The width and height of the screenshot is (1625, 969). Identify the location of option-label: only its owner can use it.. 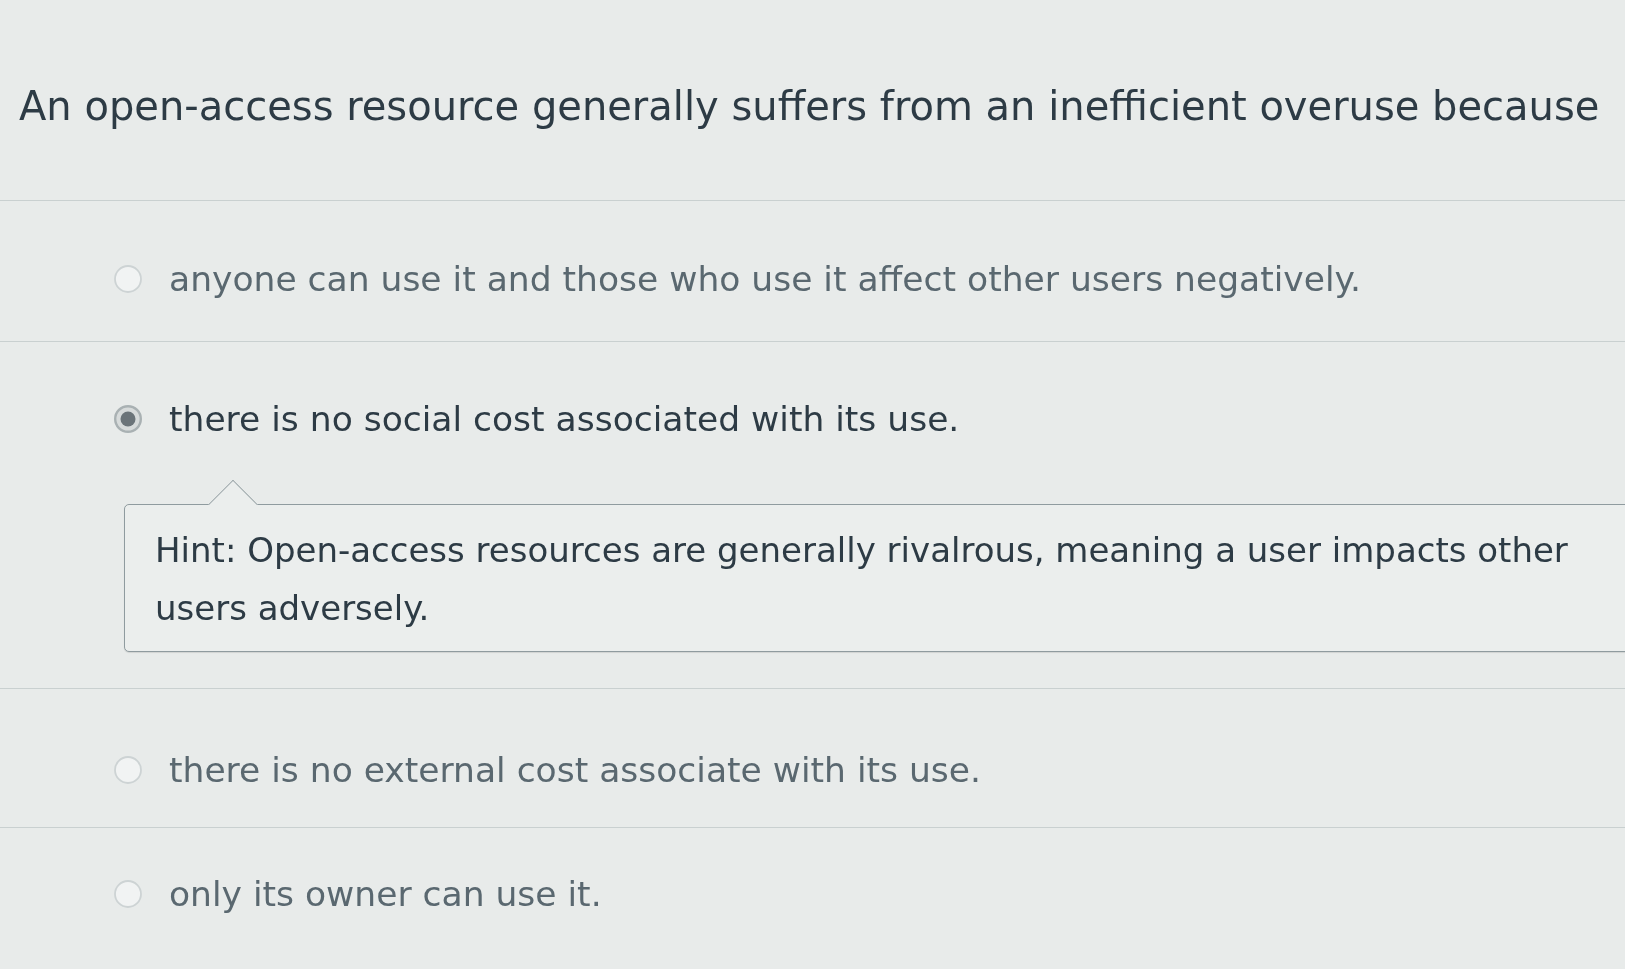
(385, 894).